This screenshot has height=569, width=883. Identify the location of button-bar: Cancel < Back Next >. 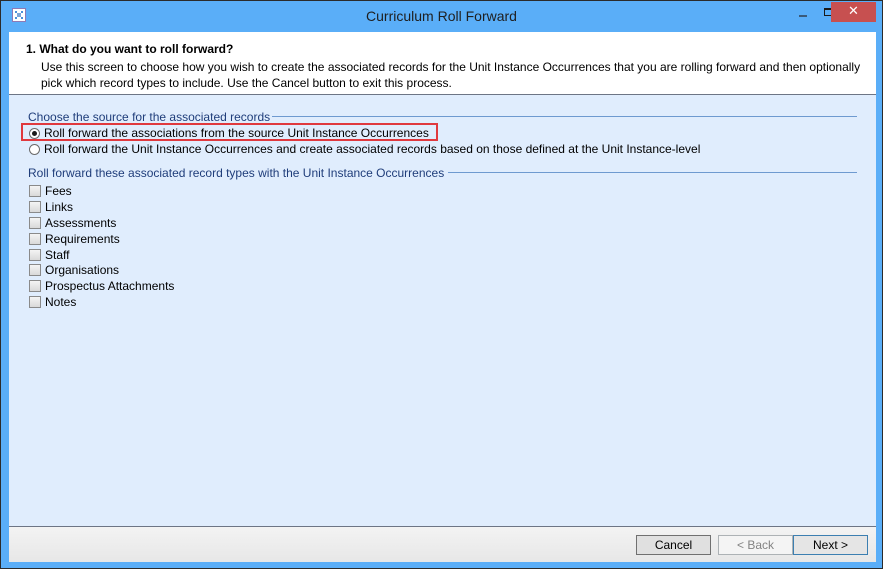
(442, 544).